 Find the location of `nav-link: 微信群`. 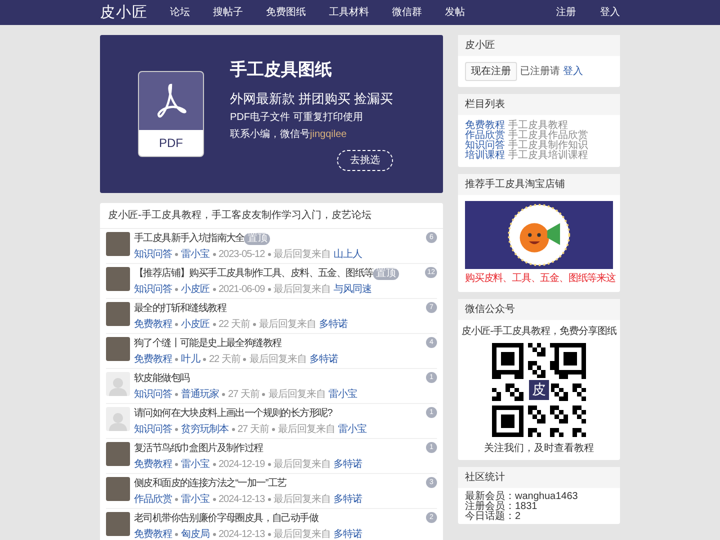

nav-link: 微信群 is located at coordinates (407, 12).